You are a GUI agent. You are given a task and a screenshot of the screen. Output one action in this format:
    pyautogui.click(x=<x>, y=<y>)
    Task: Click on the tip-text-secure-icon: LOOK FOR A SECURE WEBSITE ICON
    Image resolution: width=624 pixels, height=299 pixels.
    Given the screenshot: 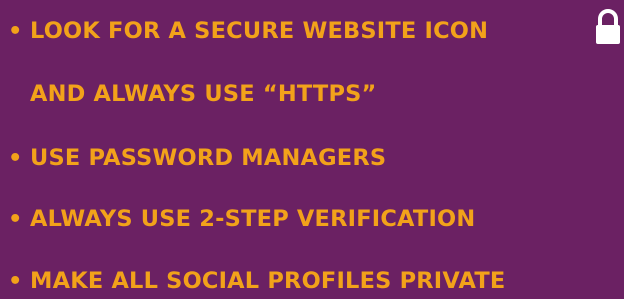 What is the action you would take?
    pyautogui.click(x=259, y=31)
    